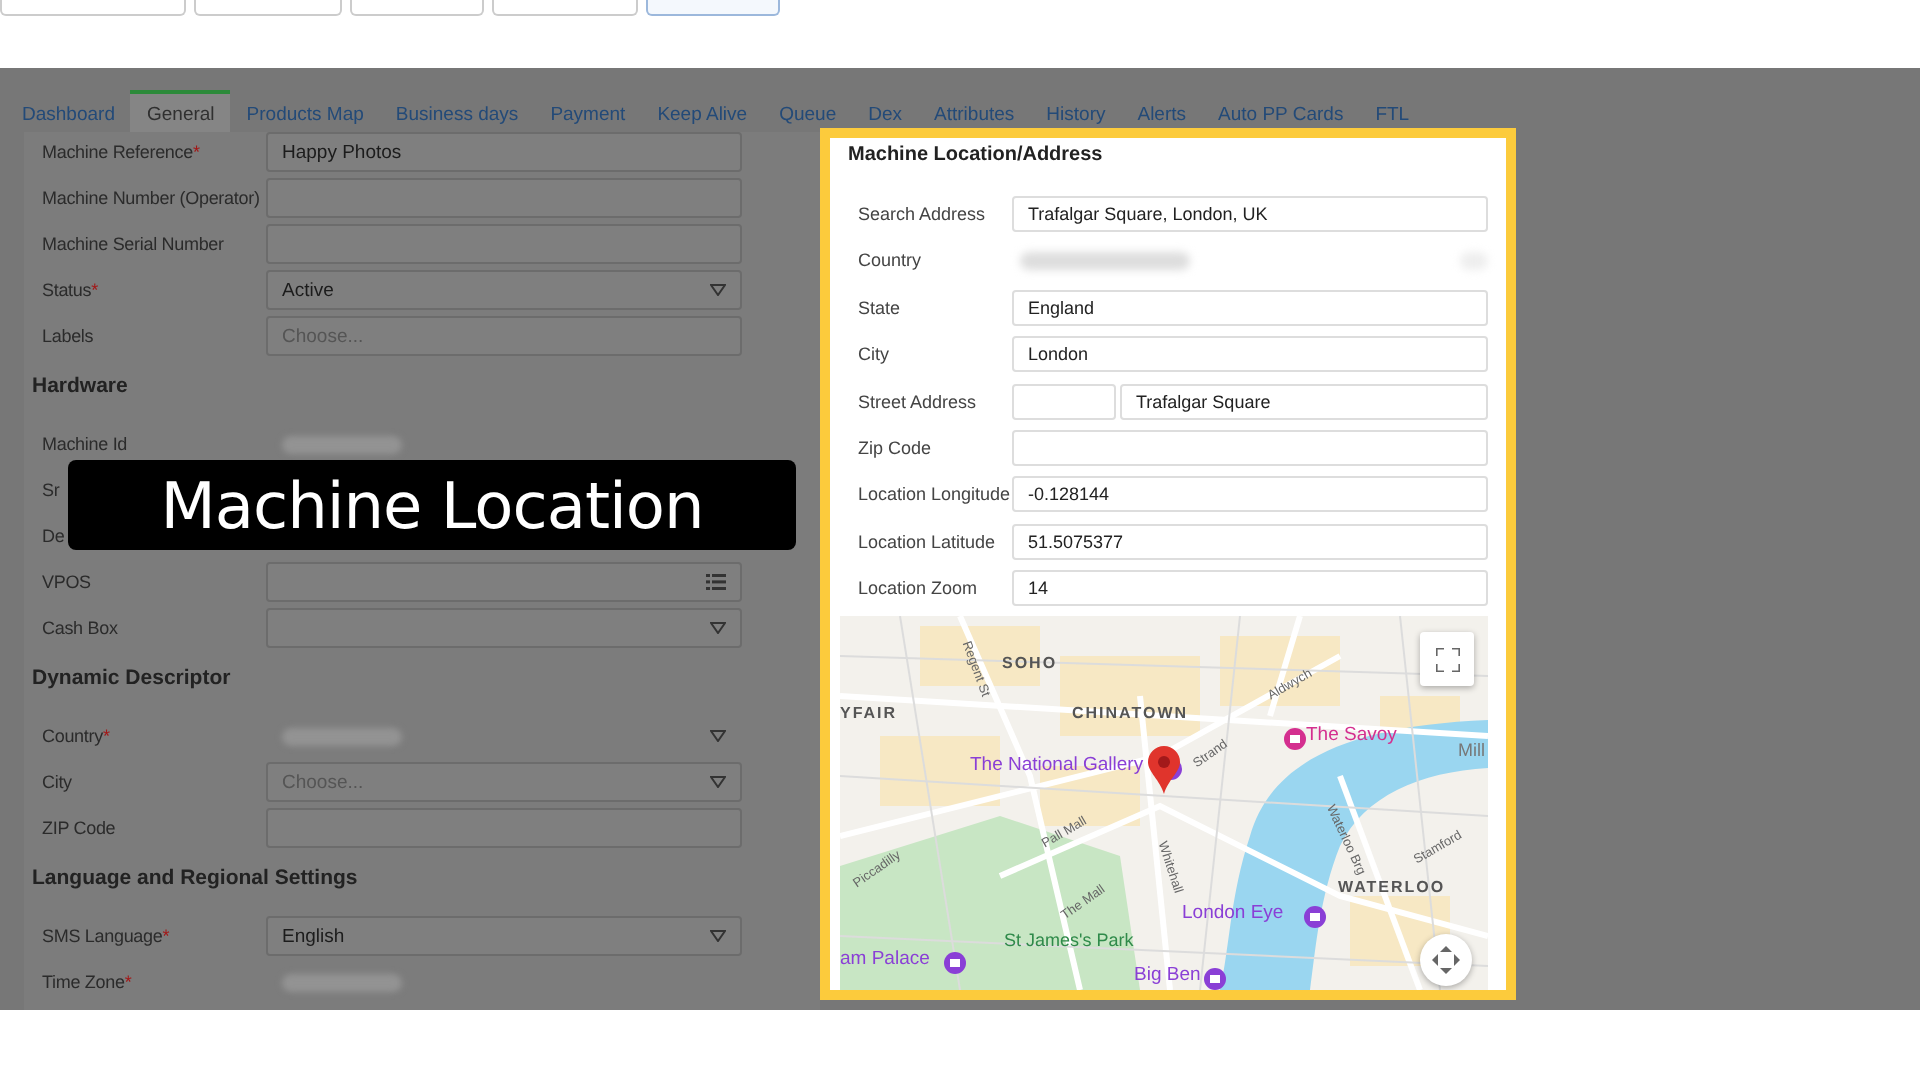 Image resolution: width=1920 pixels, height=1080 pixels. Describe the element at coordinates (588, 112) in the screenshot. I see `tab: Payment` at that location.